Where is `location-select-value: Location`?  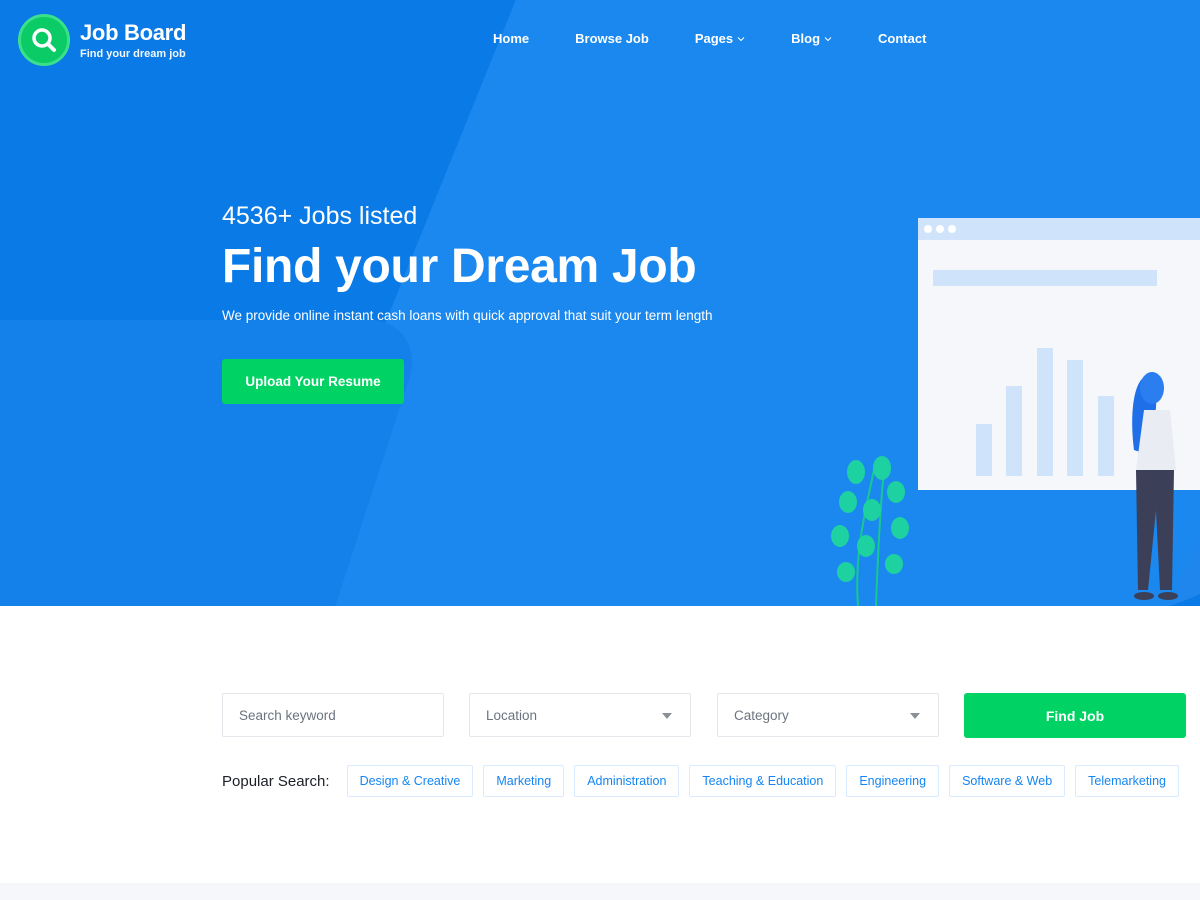
location-select-value: Location is located at coordinates (512, 715).